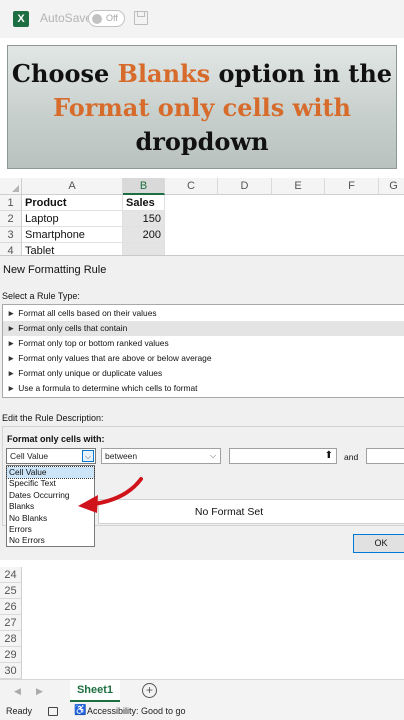 The width and height of the screenshot is (404, 720). Describe the element at coordinates (56, 439) in the screenshot. I see `format-only-label: Format only cells with:` at that location.